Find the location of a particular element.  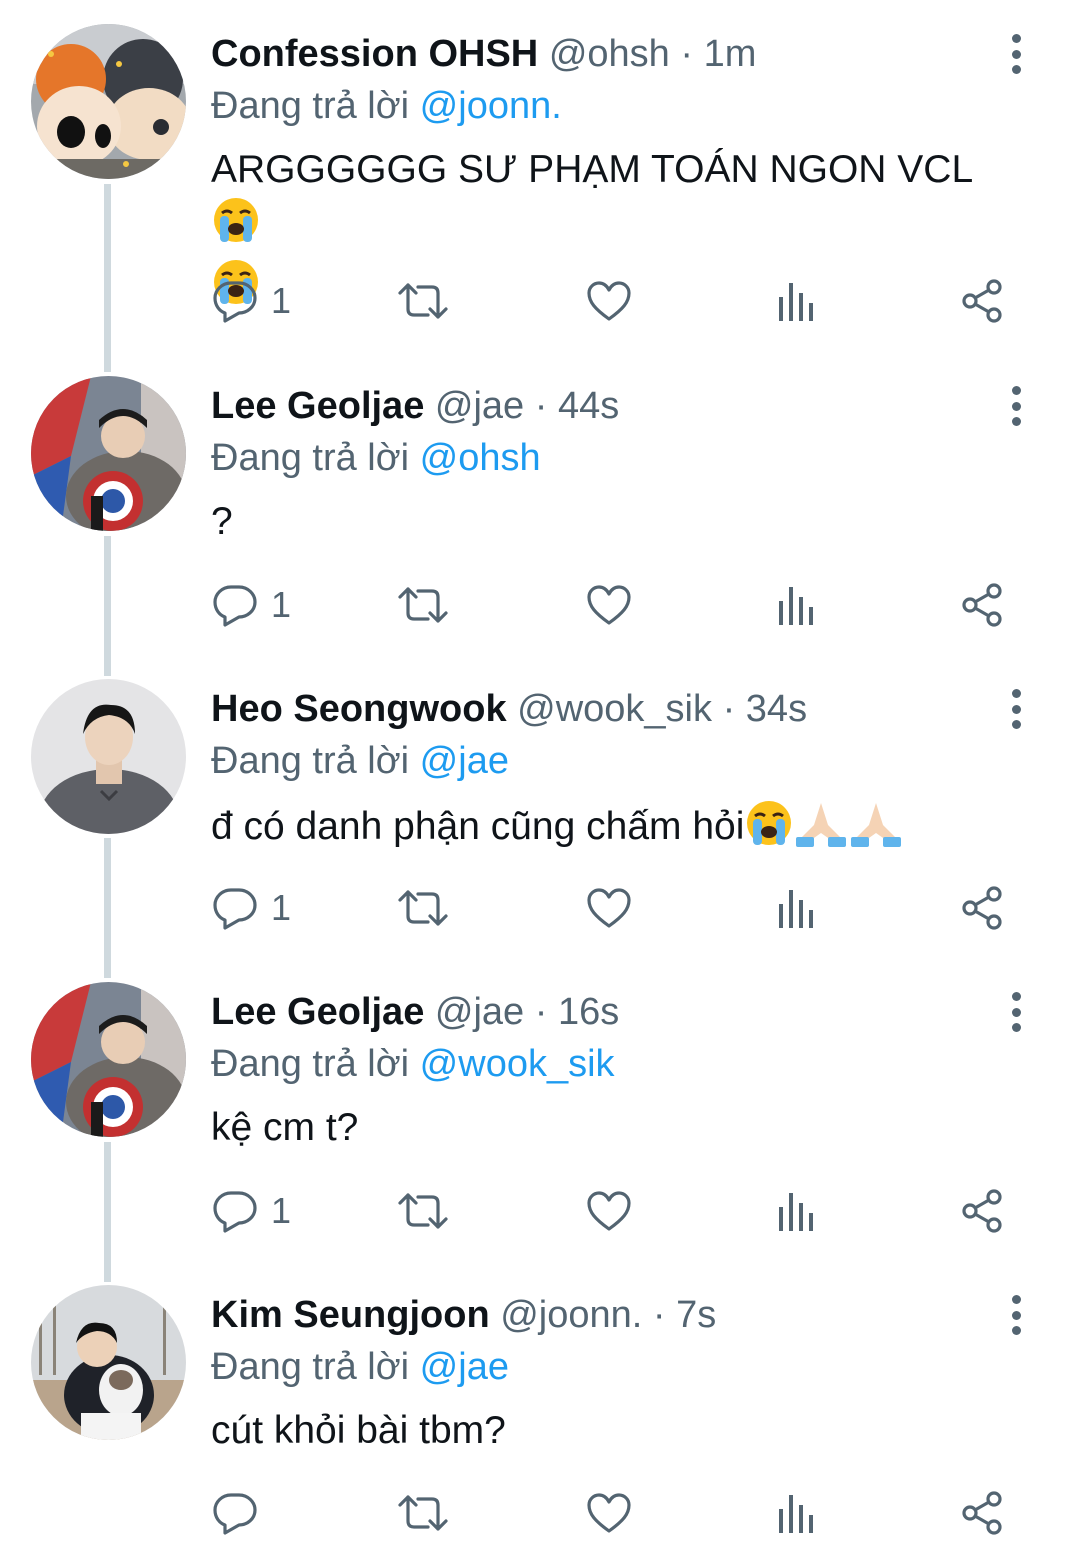

replying-to: Đang trả lời @jae is located at coordinates (360, 761).